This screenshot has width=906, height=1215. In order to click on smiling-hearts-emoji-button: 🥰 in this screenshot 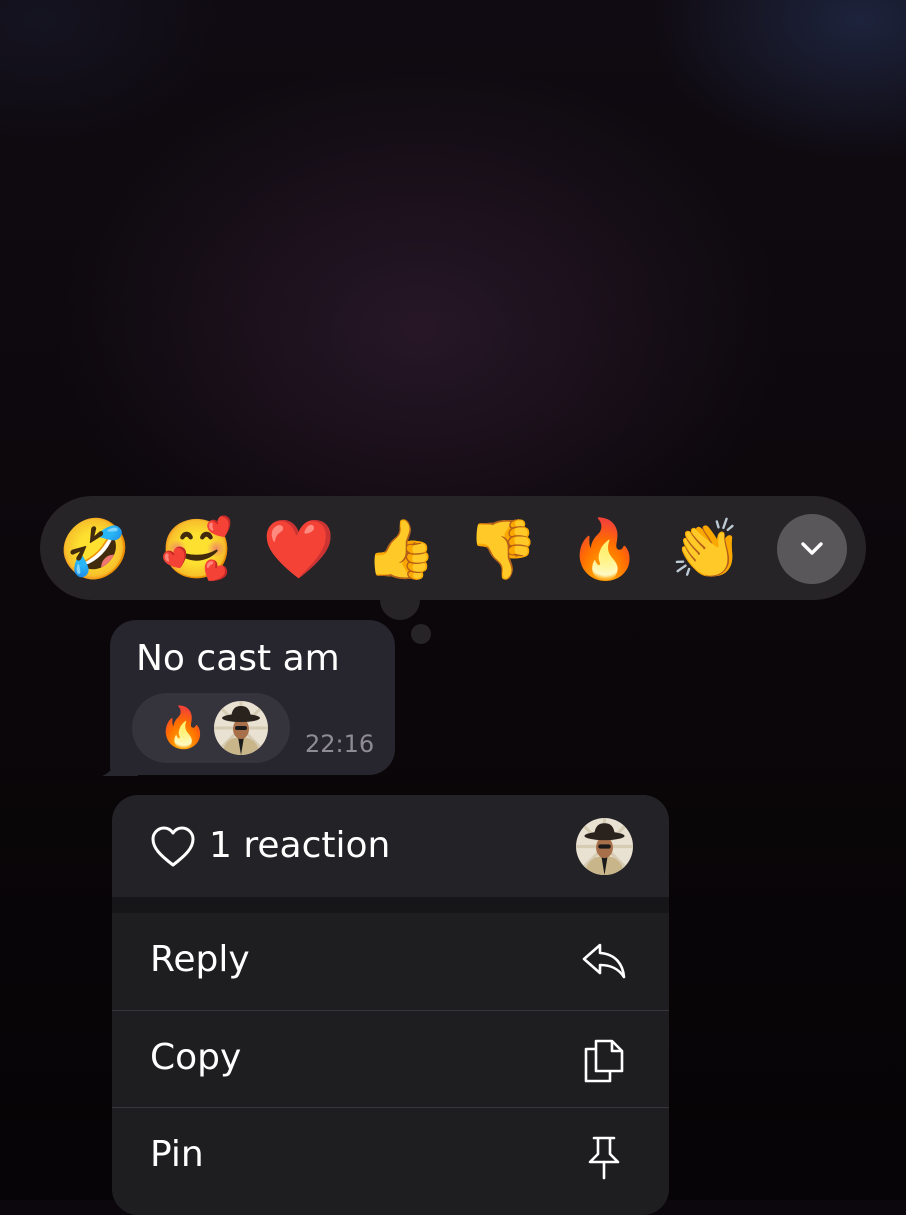, I will do `click(197, 549)`.